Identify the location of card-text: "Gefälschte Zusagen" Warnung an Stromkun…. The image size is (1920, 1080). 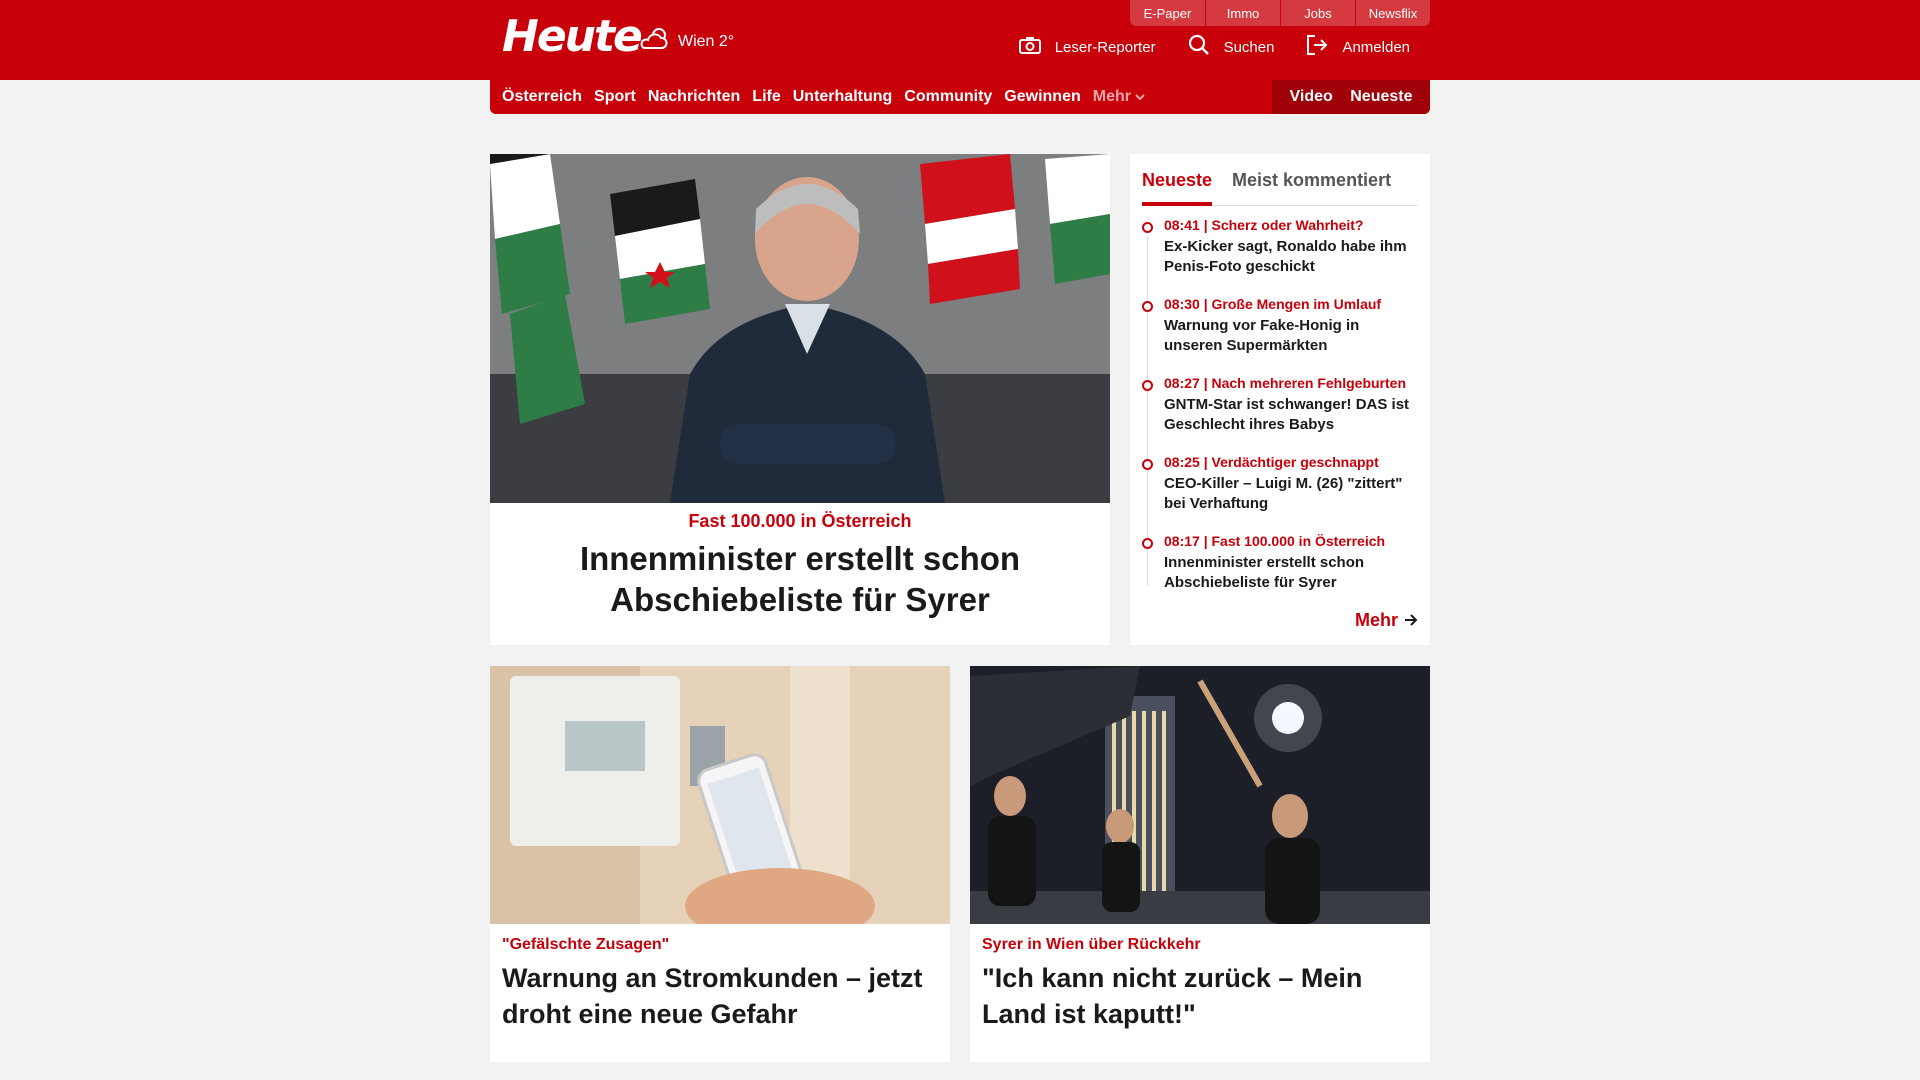
(720, 984).